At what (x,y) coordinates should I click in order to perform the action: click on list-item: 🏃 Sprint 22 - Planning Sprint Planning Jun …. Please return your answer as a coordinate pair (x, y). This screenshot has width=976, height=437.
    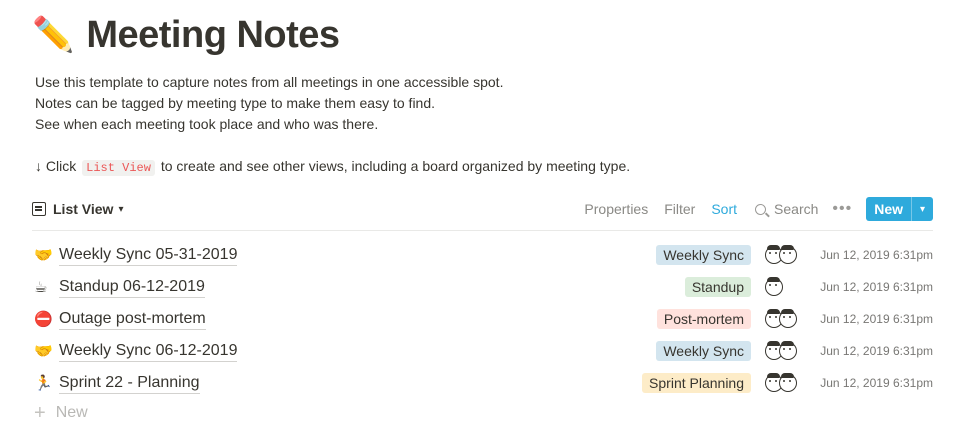
    Looking at the image, I should click on (482, 383).